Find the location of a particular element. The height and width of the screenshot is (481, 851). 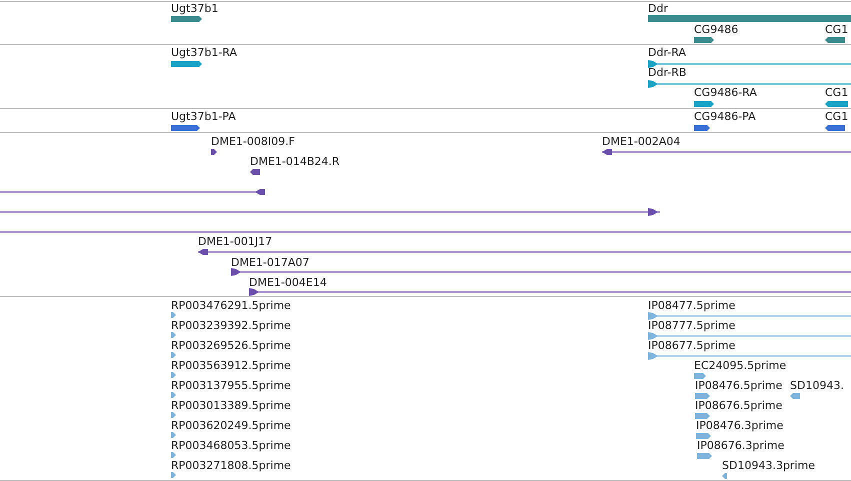

feature-label: DME1-014B24.R is located at coordinates (295, 161).